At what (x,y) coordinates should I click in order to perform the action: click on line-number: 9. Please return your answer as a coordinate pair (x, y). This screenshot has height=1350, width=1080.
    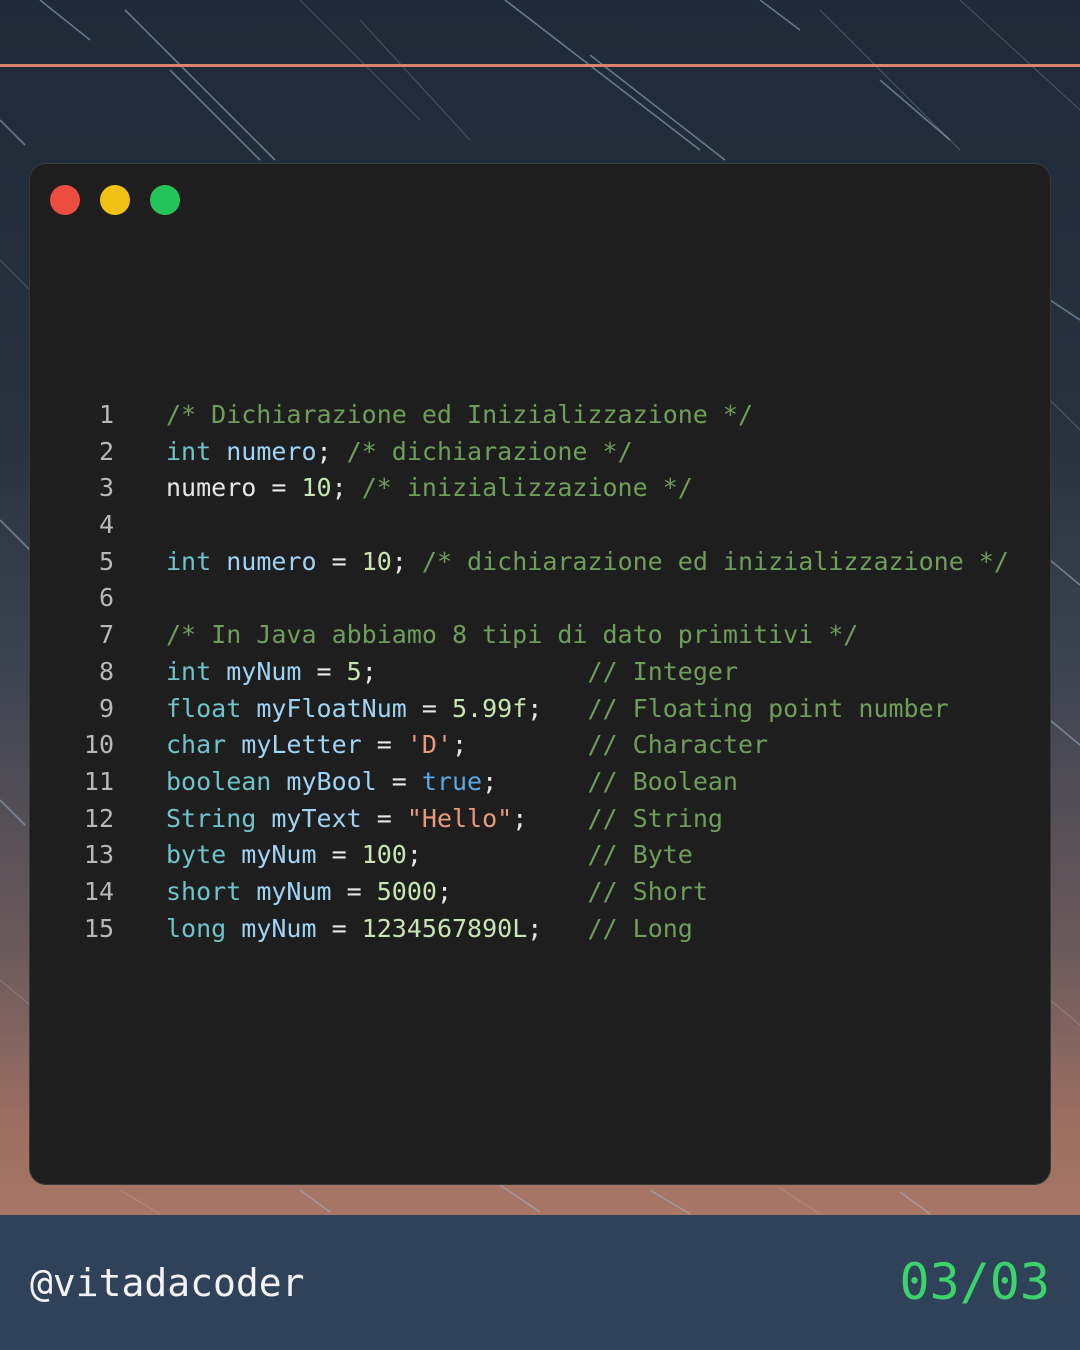
    Looking at the image, I should click on (106, 708).